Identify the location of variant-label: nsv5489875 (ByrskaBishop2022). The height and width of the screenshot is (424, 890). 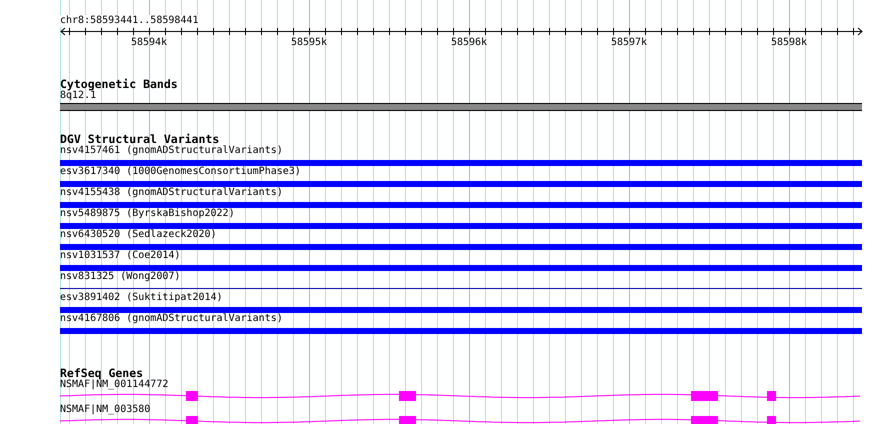
(147, 214).